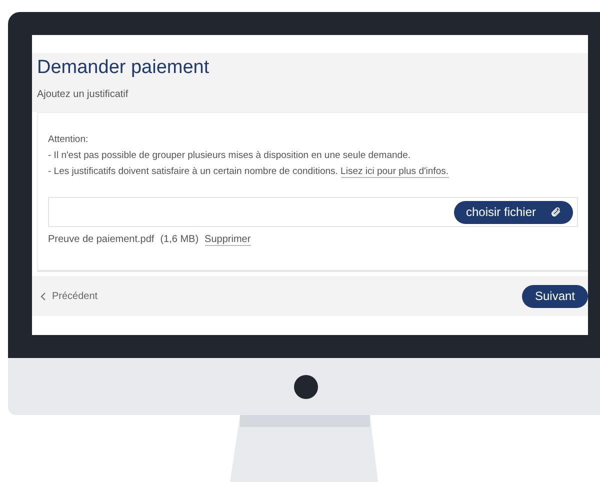 The image size is (600, 482). Describe the element at coordinates (313, 212) in the screenshot. I see `file-field: choisir fichier` at that location.